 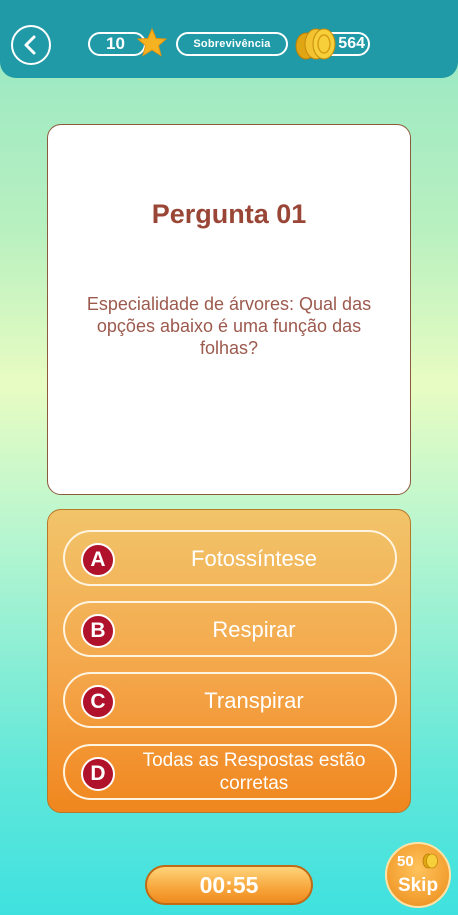 I want to click on game-mode-badge: Sobrevivência, so click(x=232, y=44).